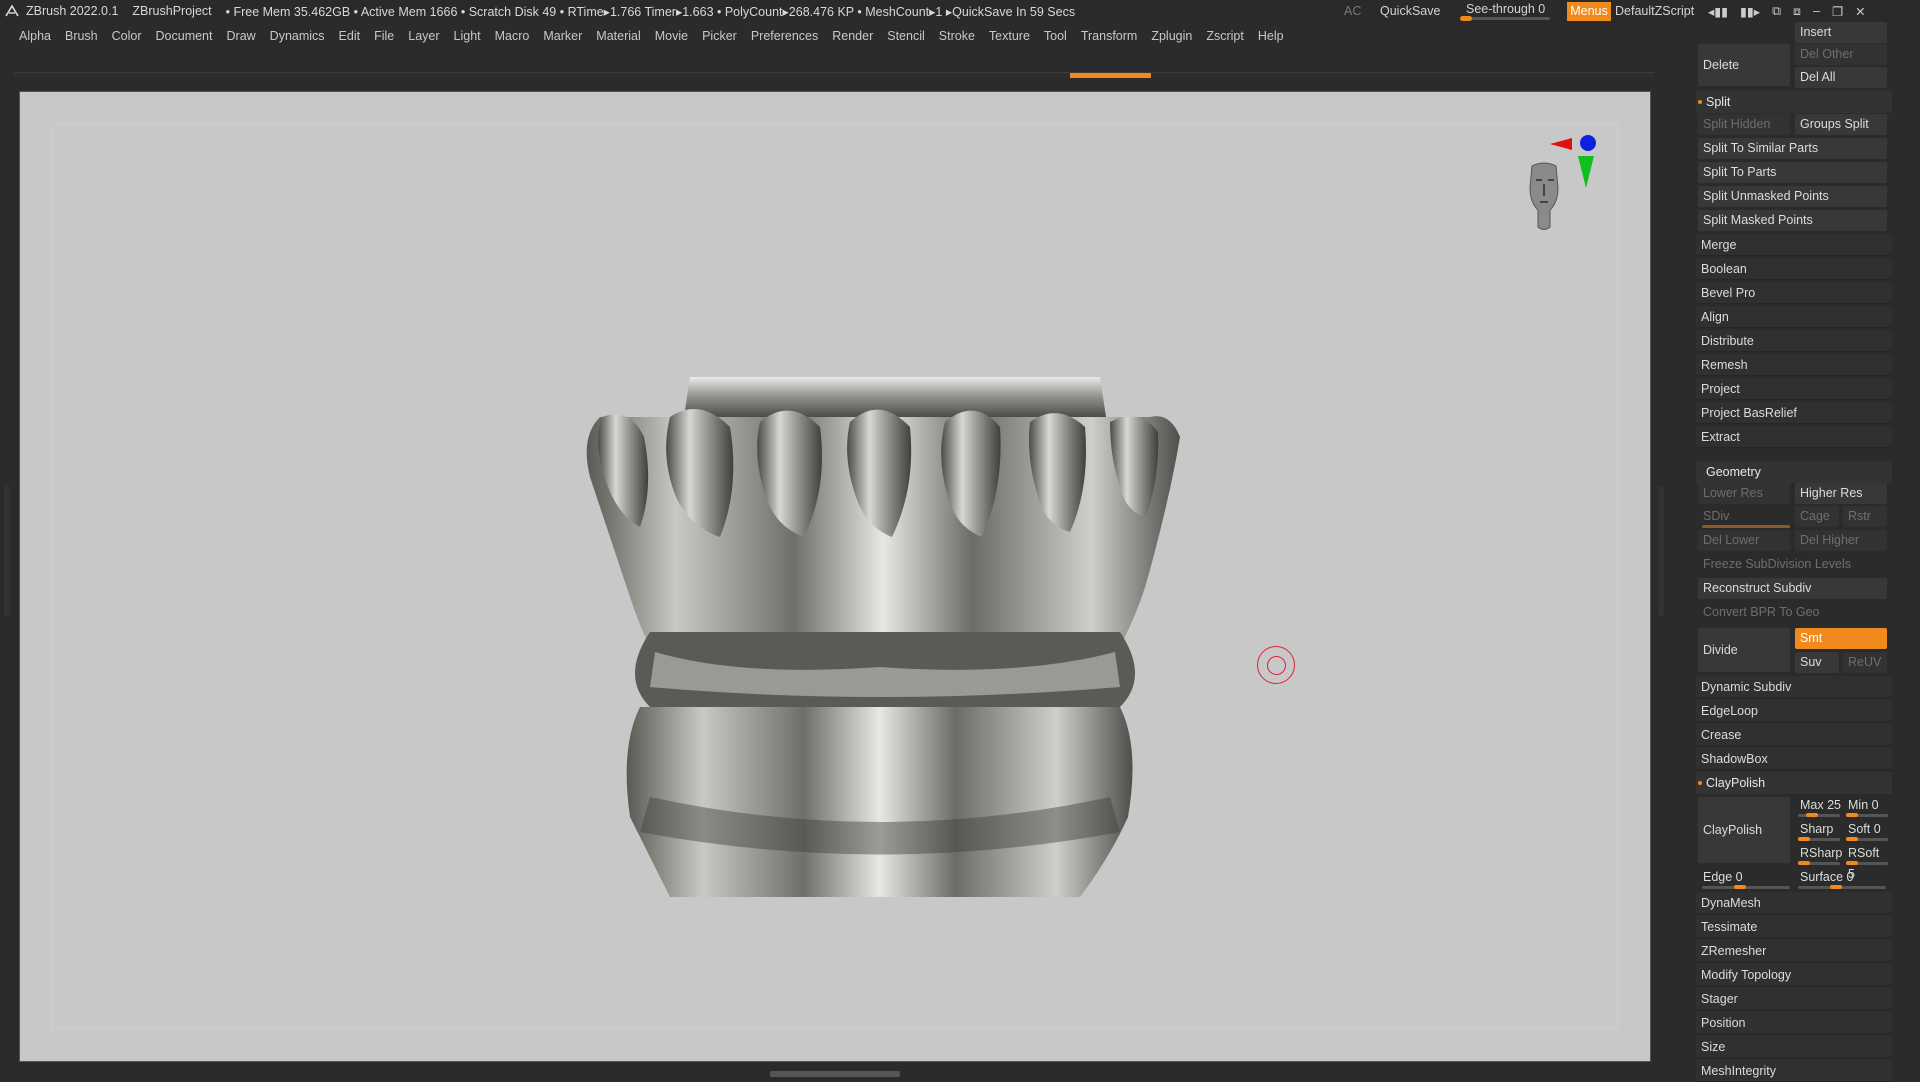 The height and width of the screenshot is (1082, 1920). I want to click on remesh-section: Remesh, so click(1794, 365).